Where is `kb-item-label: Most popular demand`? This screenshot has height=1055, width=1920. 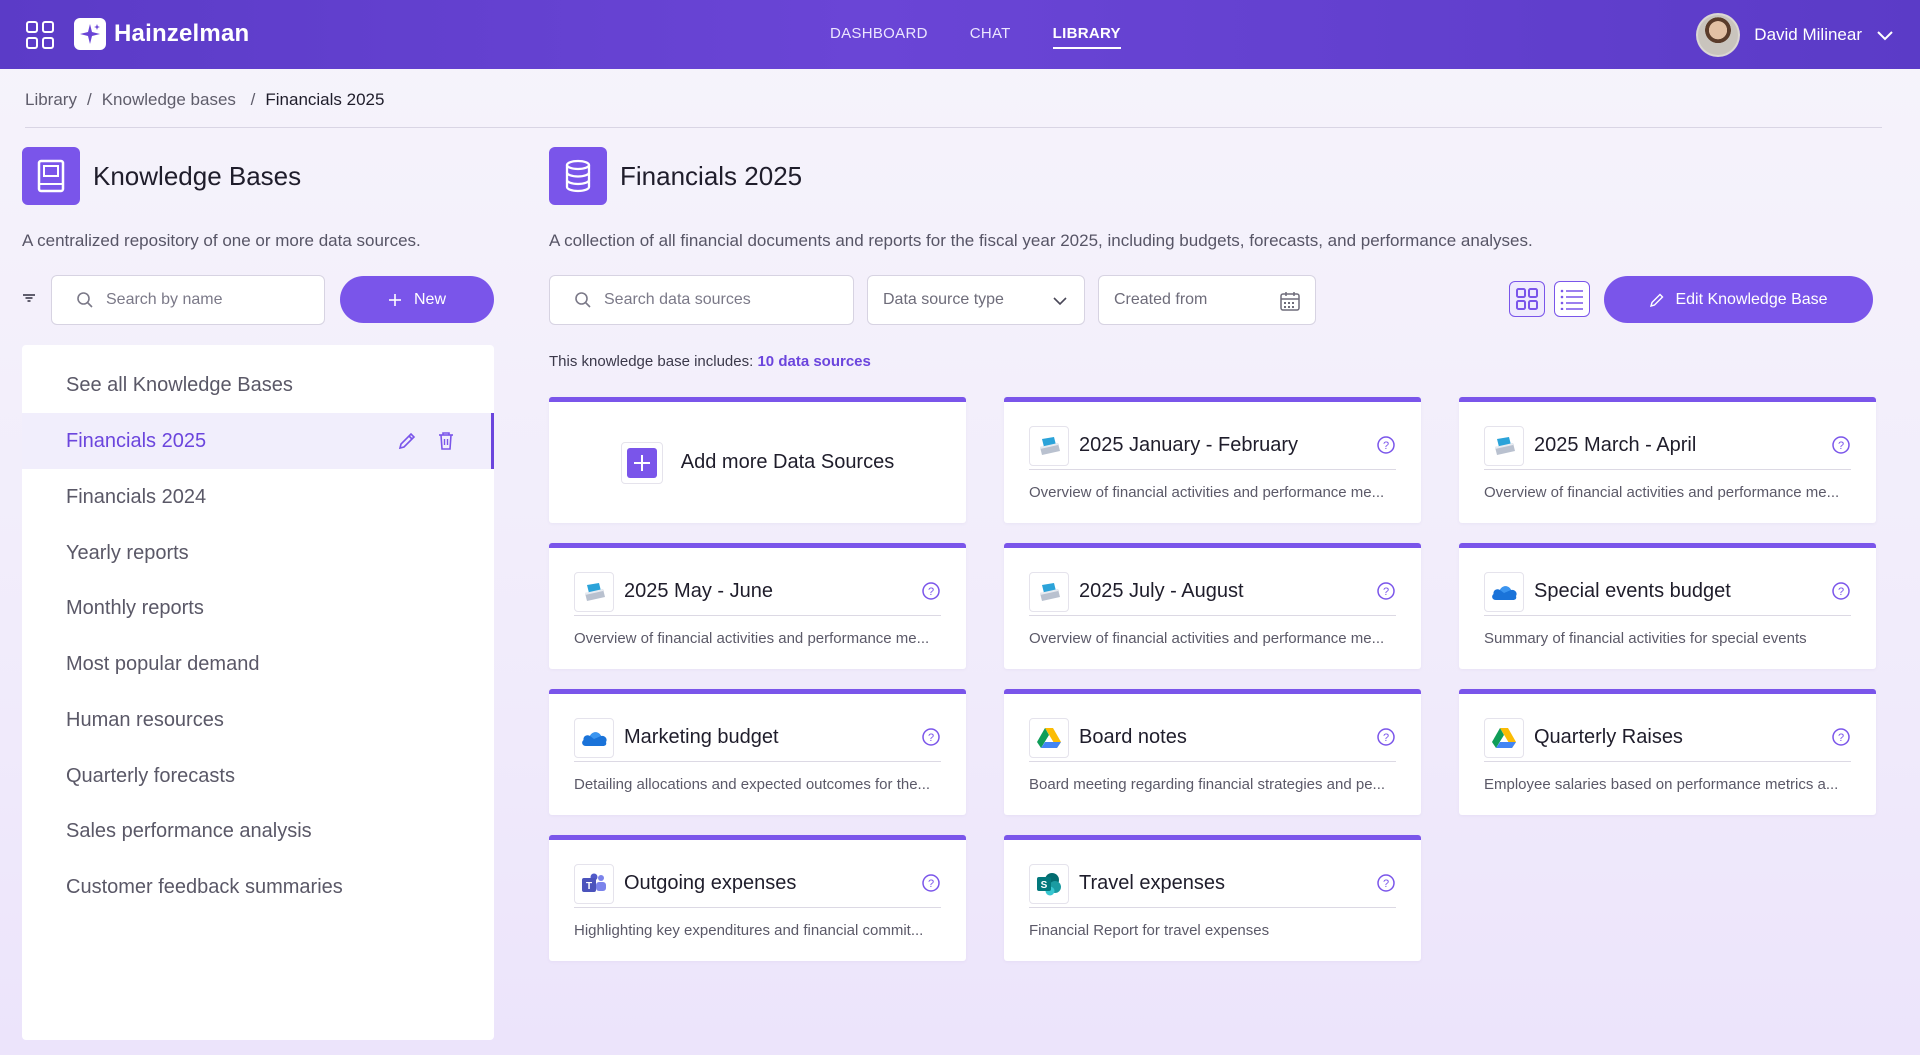
kb-item-label: Most popular demand is located at coordinates (163, 663).